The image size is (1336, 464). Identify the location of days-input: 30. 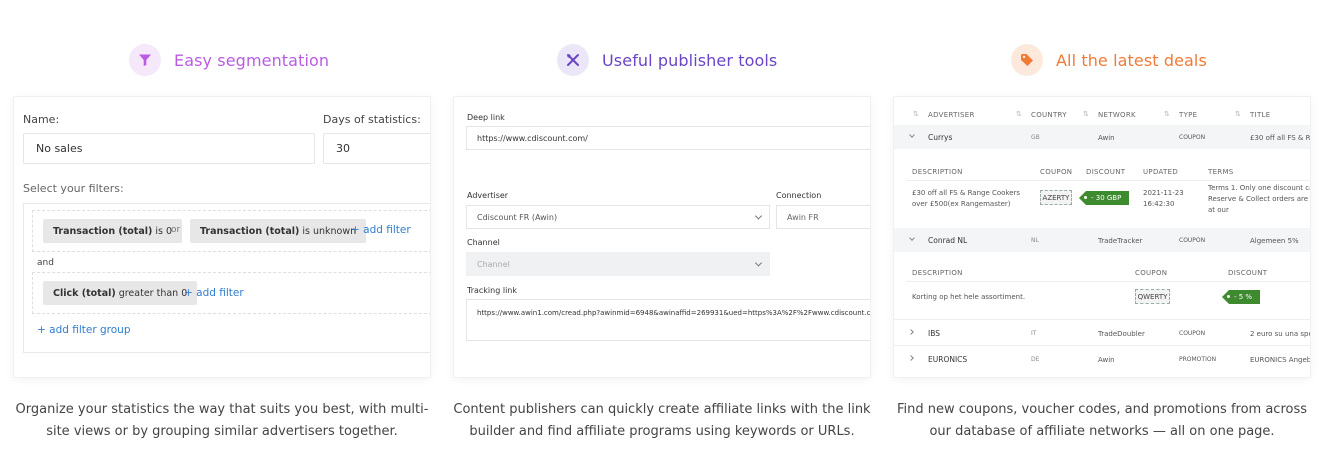
(376, 148).